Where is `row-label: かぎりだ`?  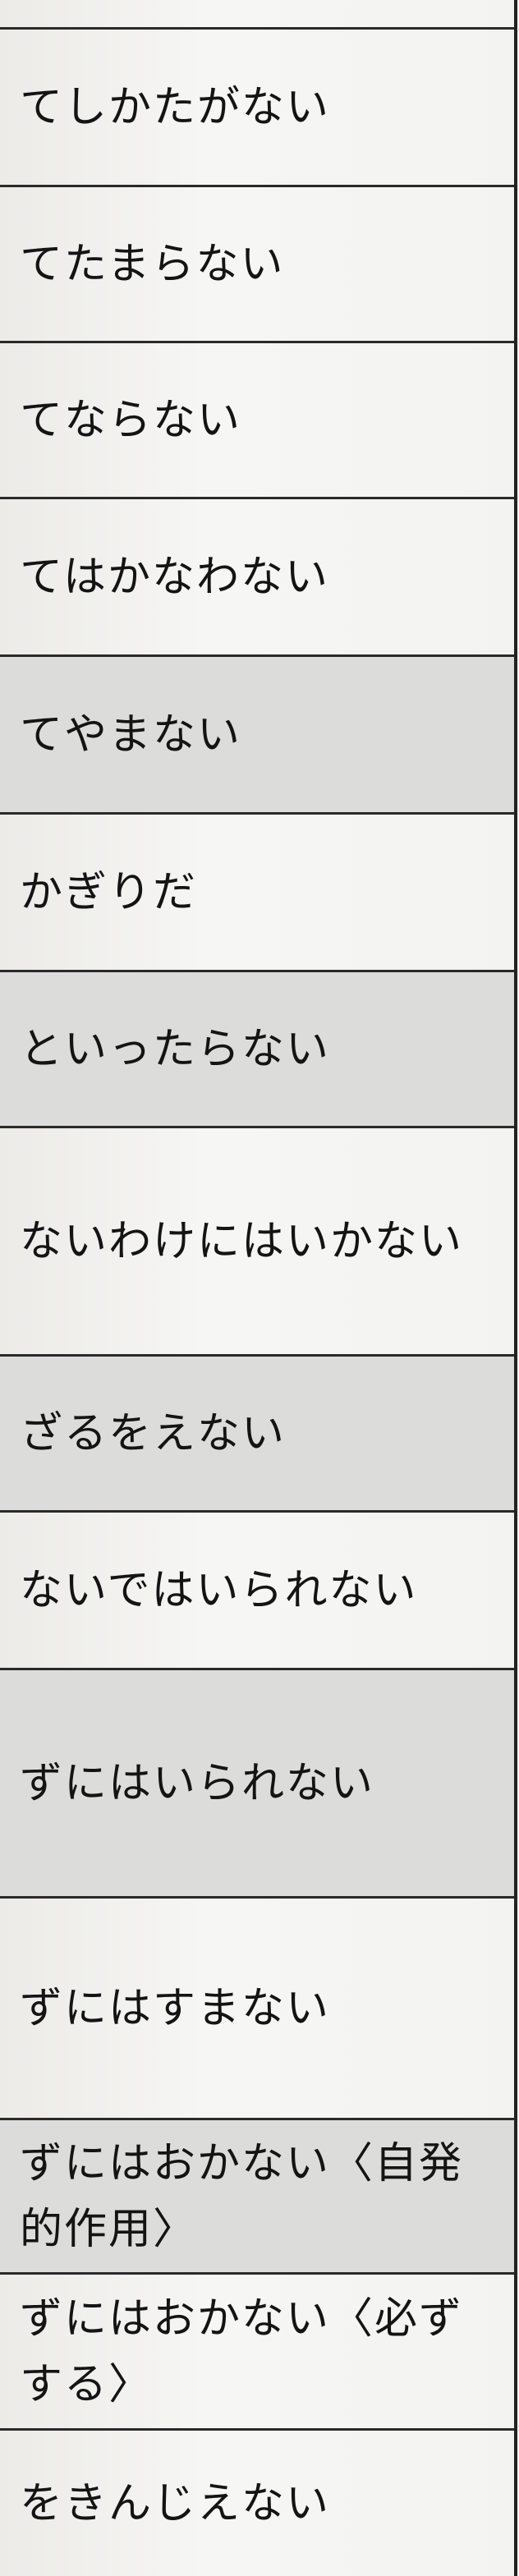
row-label: かぎりだ is located at coordinates (109, 892).